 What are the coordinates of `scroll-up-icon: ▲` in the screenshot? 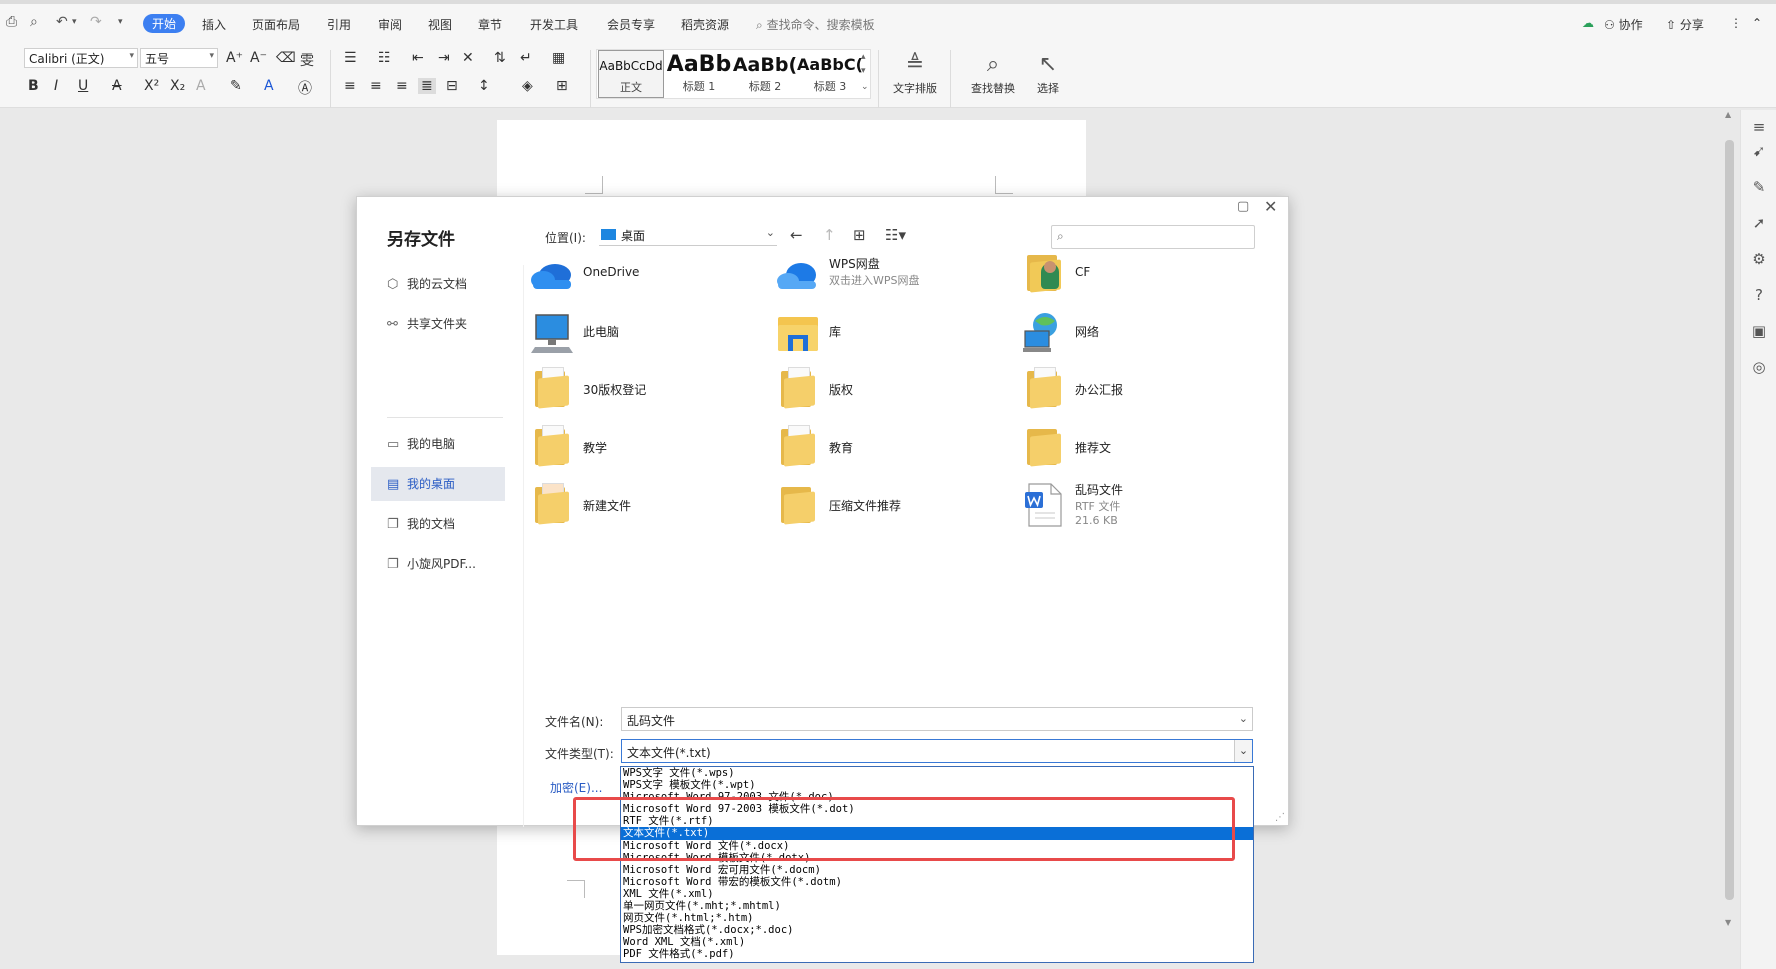 It's located at (1728, 114).